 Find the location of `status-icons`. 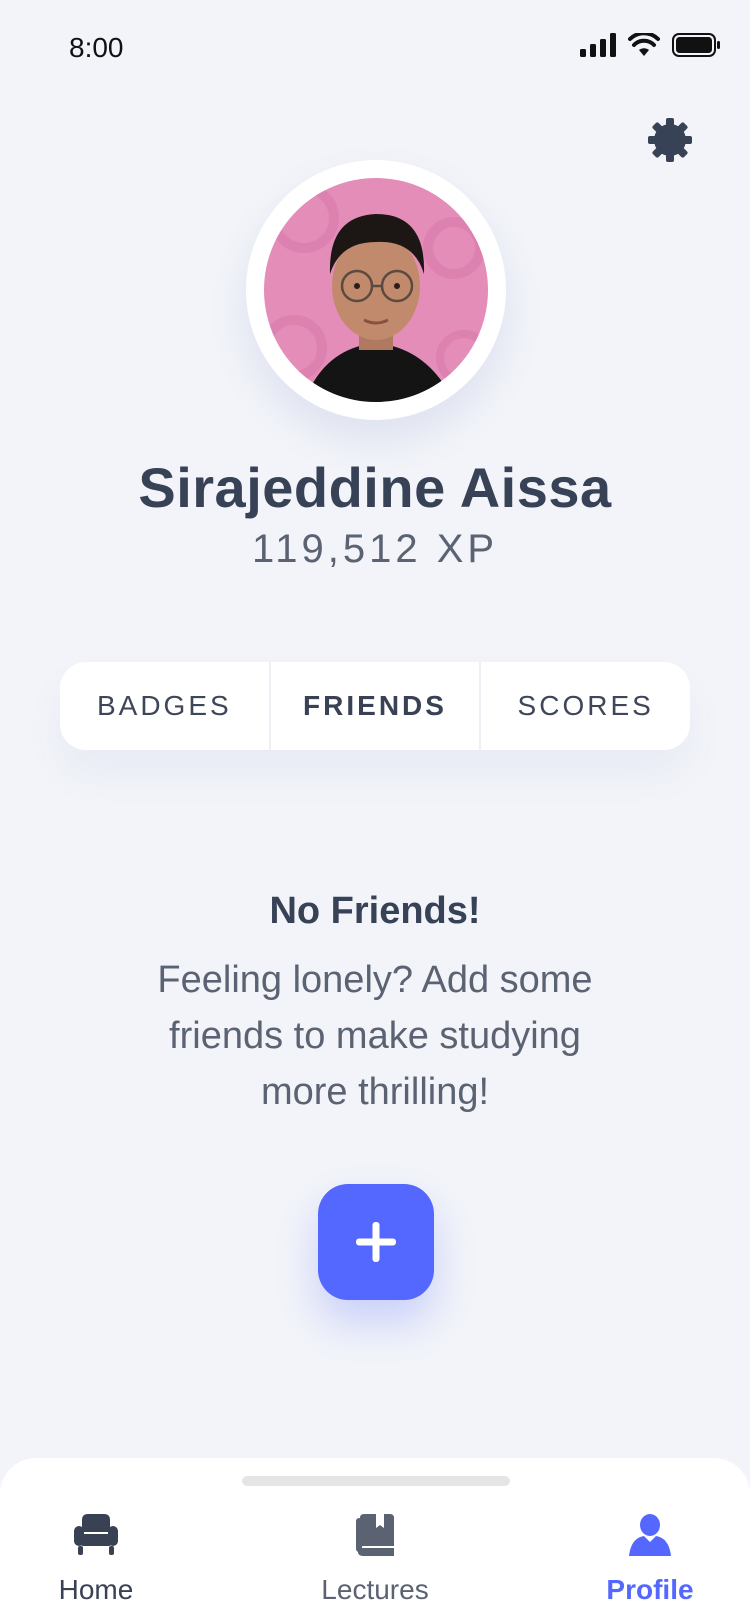

status-icons is located at coordinates (650, 45).